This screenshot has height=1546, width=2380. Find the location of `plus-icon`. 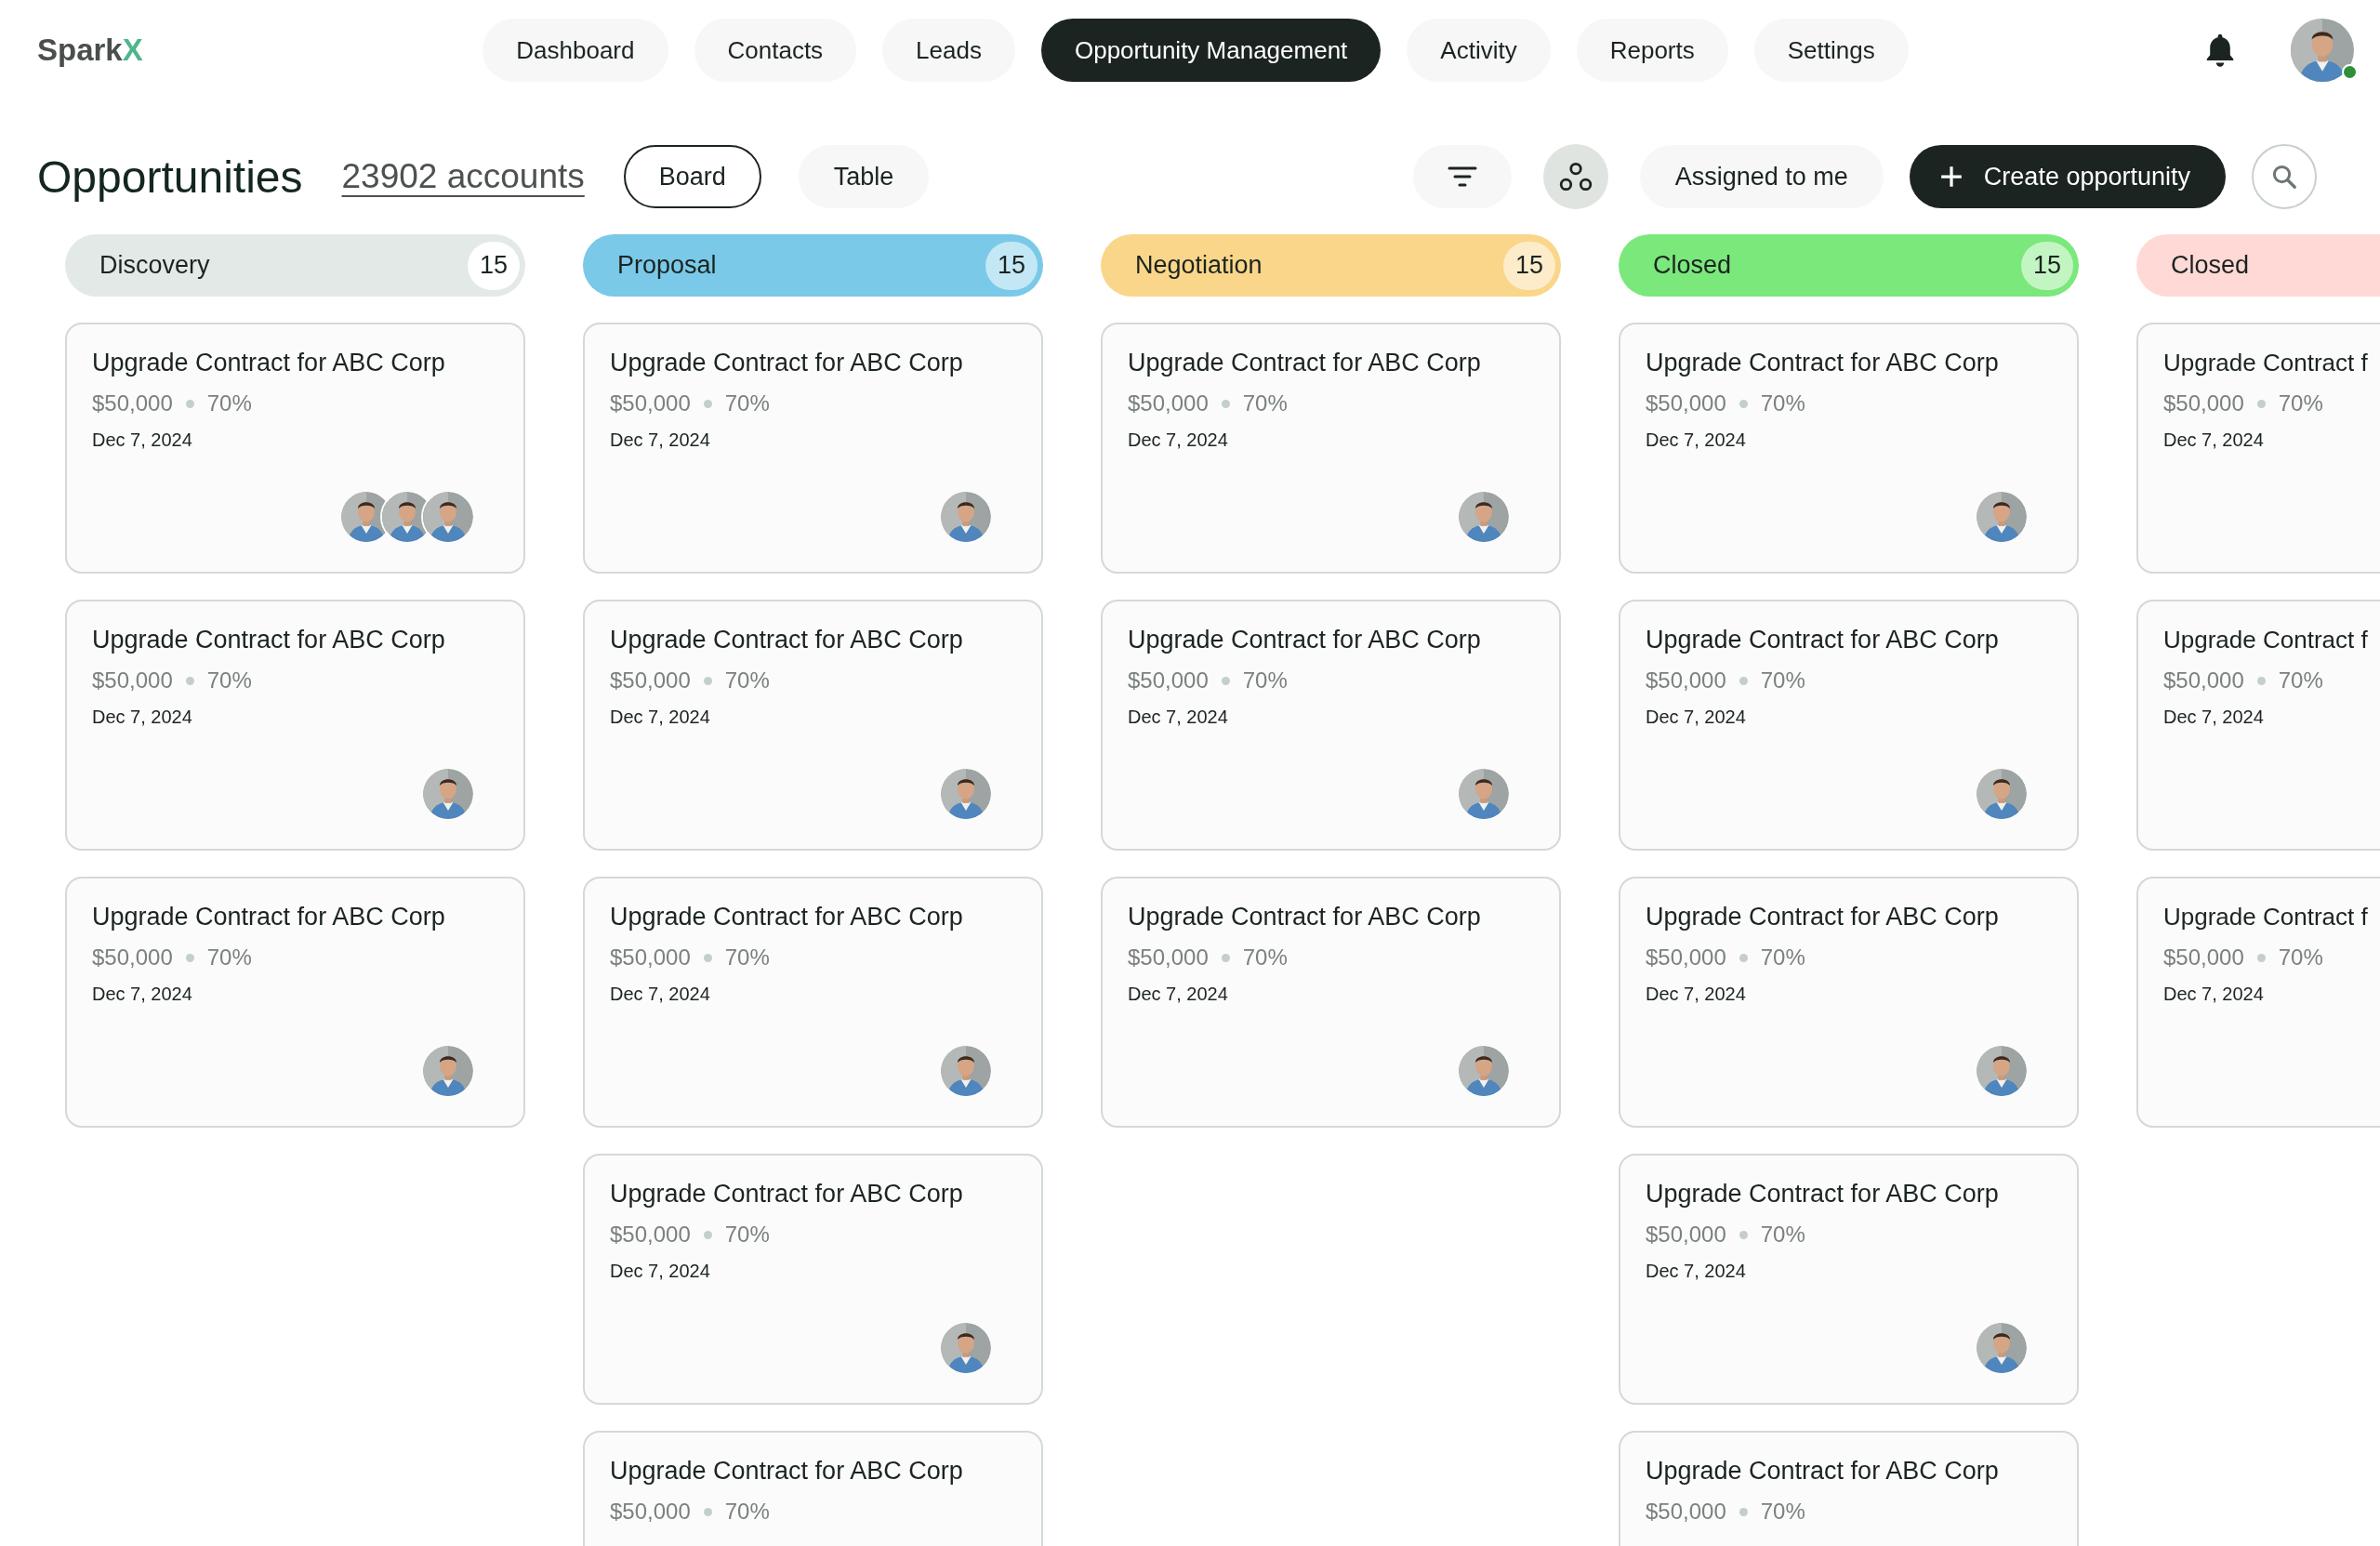

plus-icon is located at coordinates (1951, 177).